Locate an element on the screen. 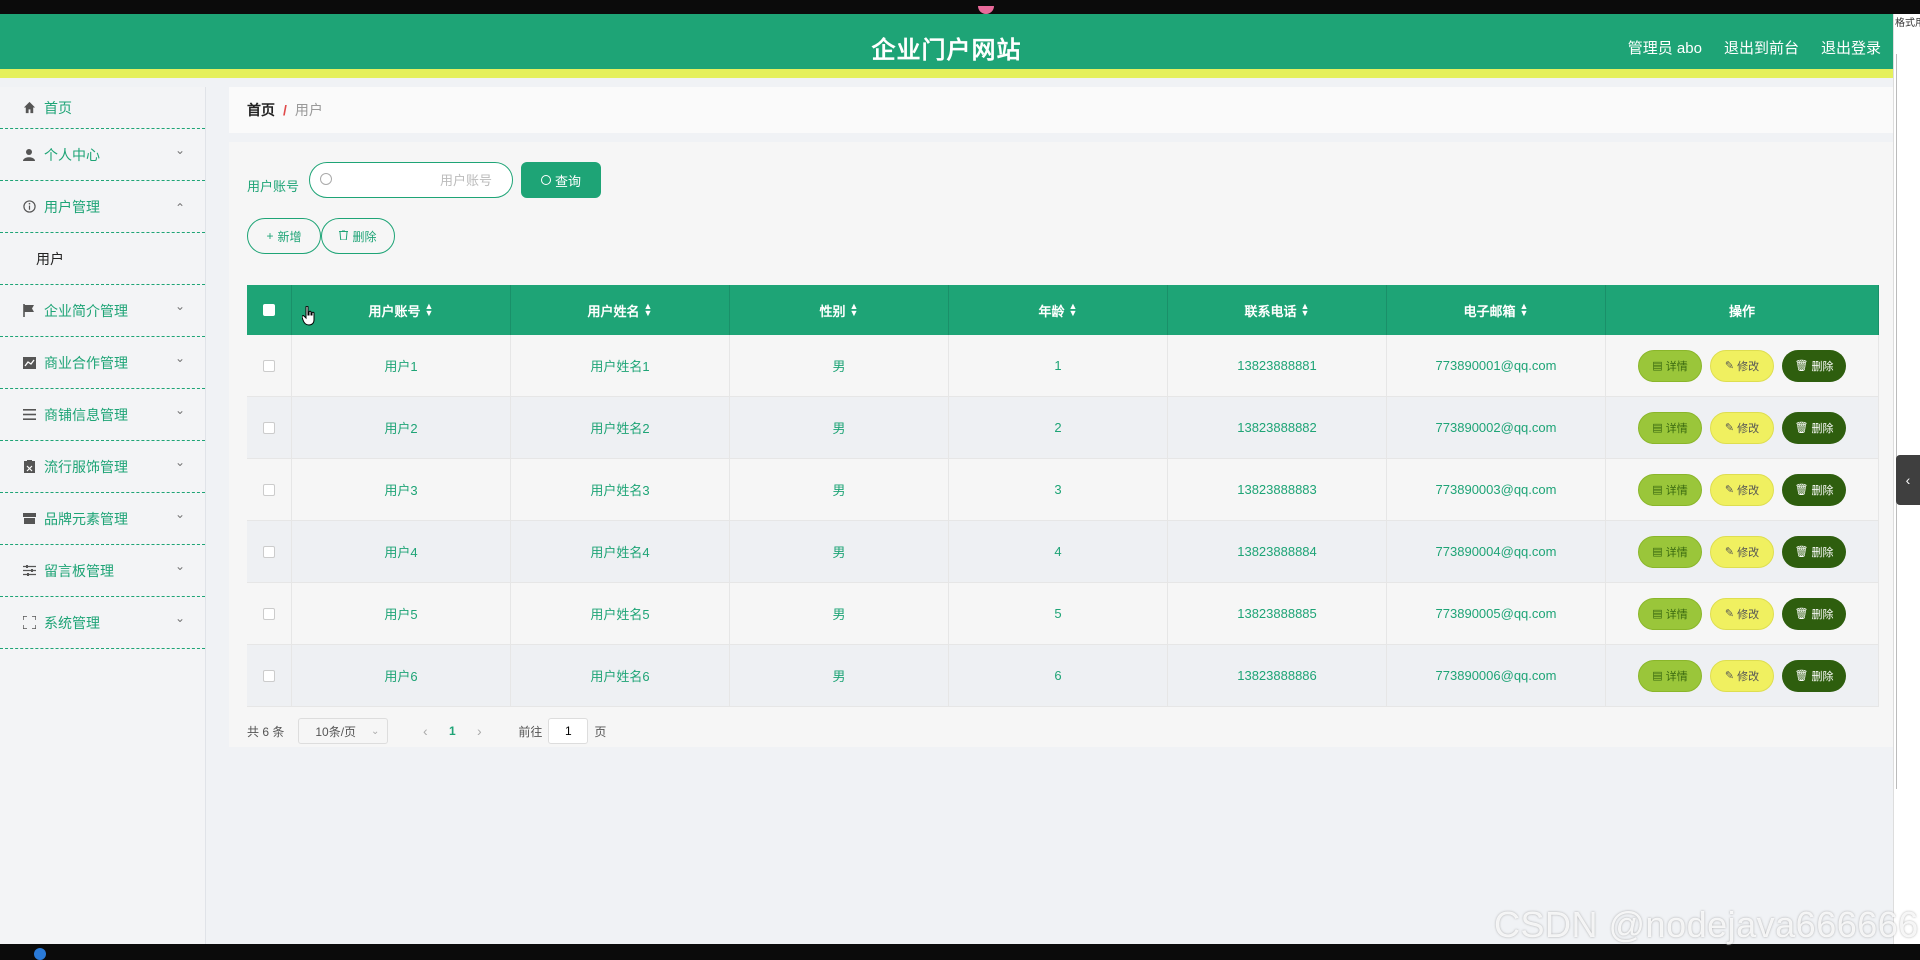  header: 企业门户网站 管理员 abo 退出到前台 退出登录 is located at coordinates (946, 46).